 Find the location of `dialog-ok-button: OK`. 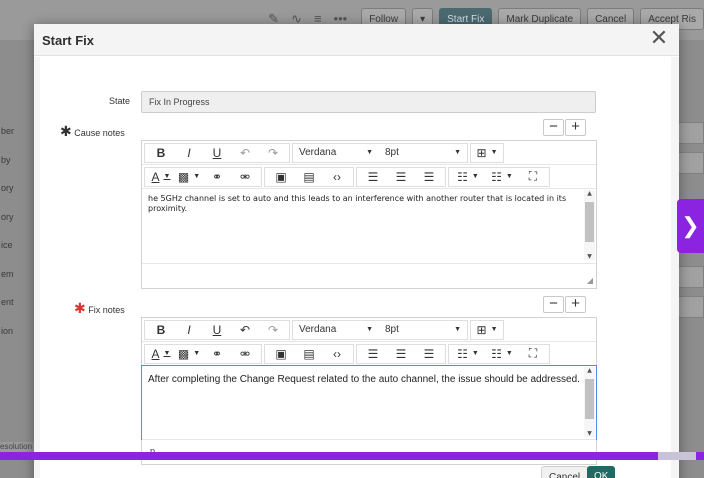

dialog-ok-button: OK is located at coordinates (601, 472).